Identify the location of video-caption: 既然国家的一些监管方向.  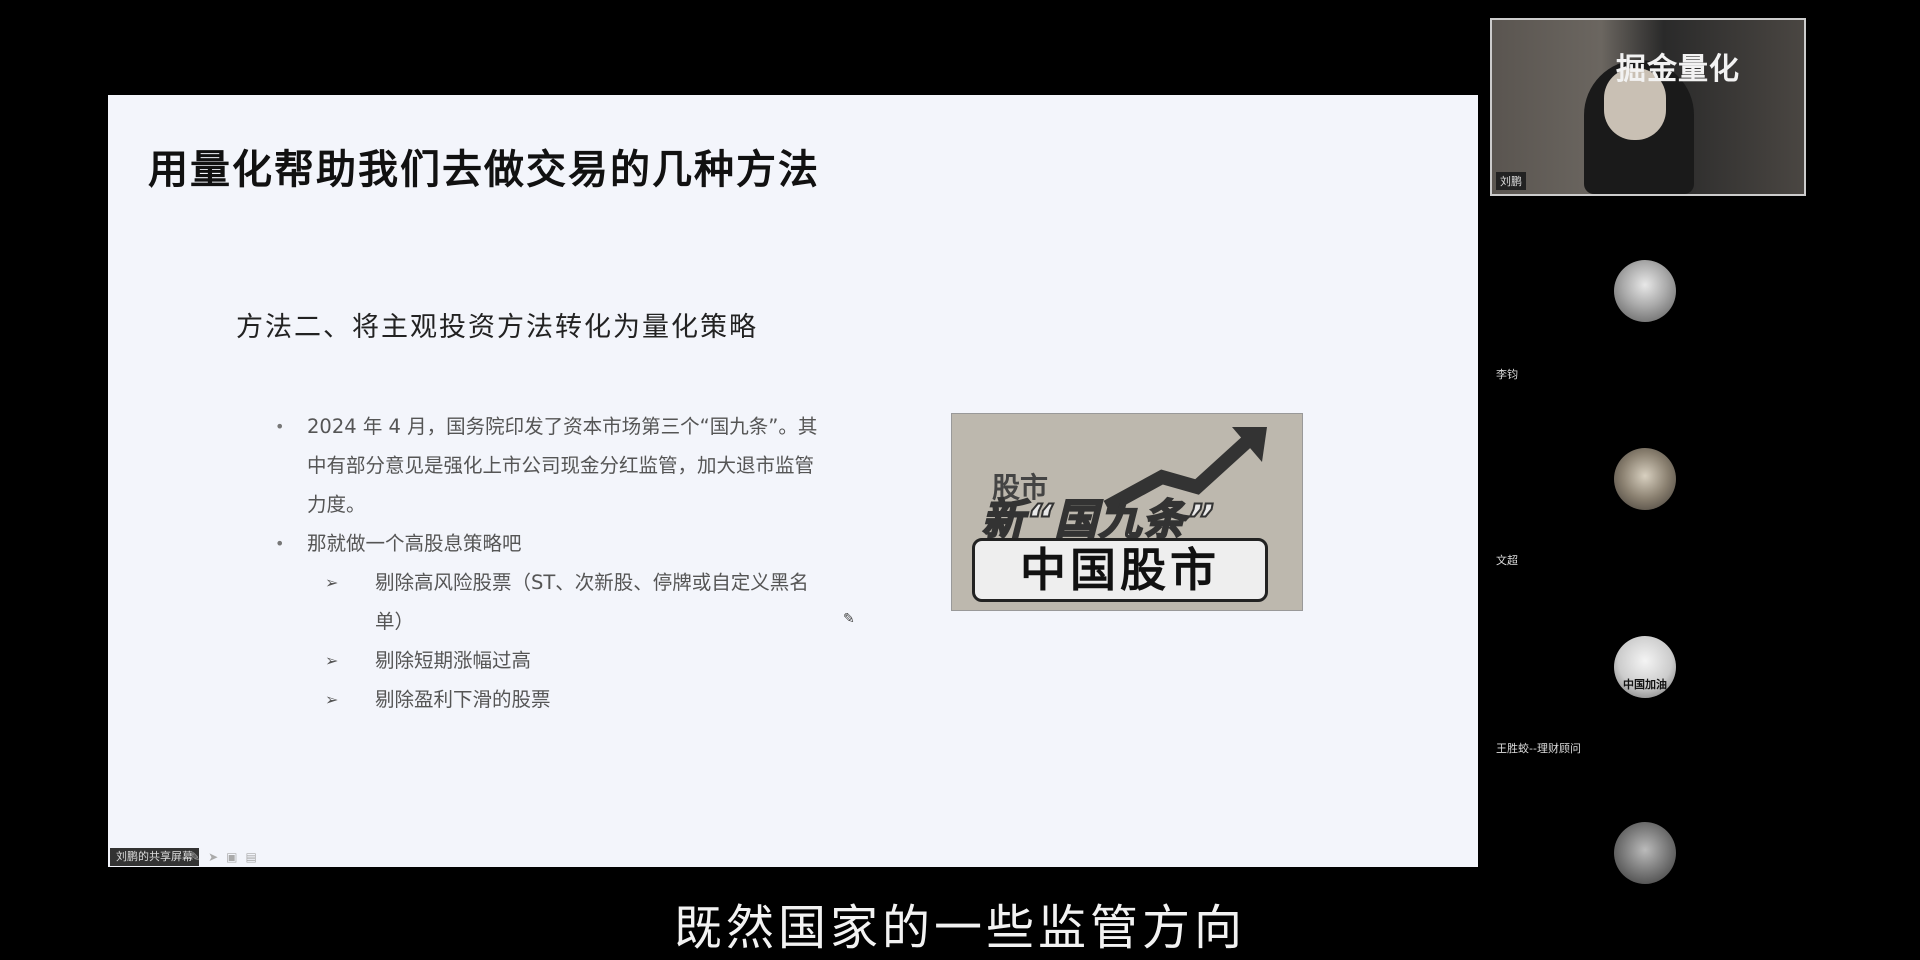
(959, 928).